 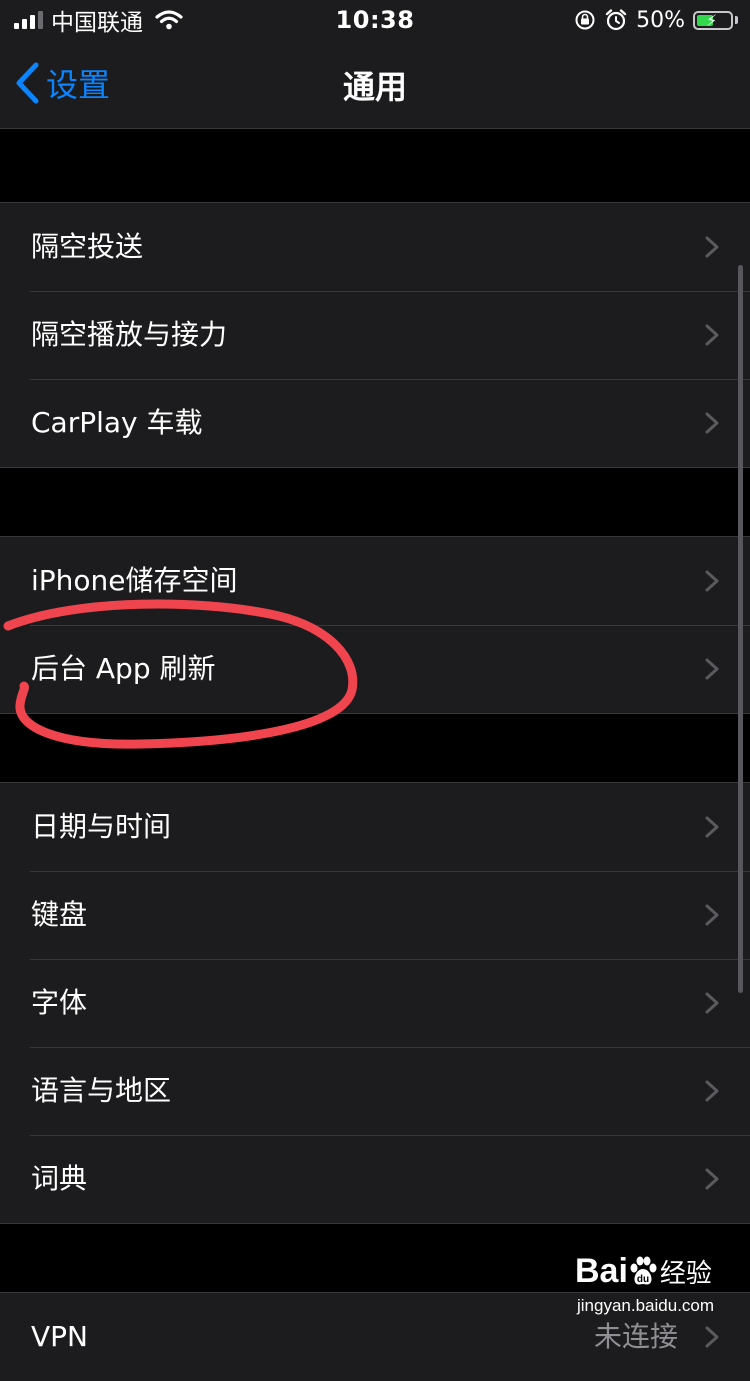 I want to click on watermark-url: jingyan.baidu.com, so click(x=646, y=1305).